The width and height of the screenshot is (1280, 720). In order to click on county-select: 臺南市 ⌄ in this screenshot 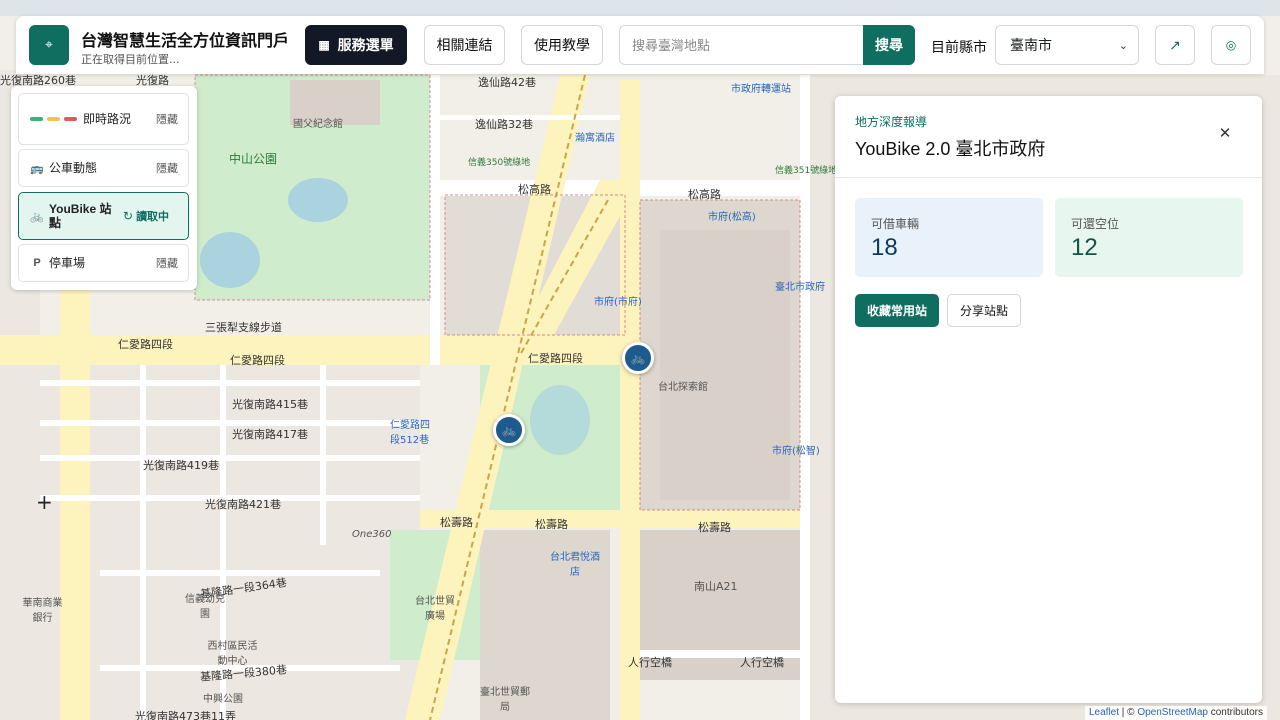, I will do `click(1067, 45)`.